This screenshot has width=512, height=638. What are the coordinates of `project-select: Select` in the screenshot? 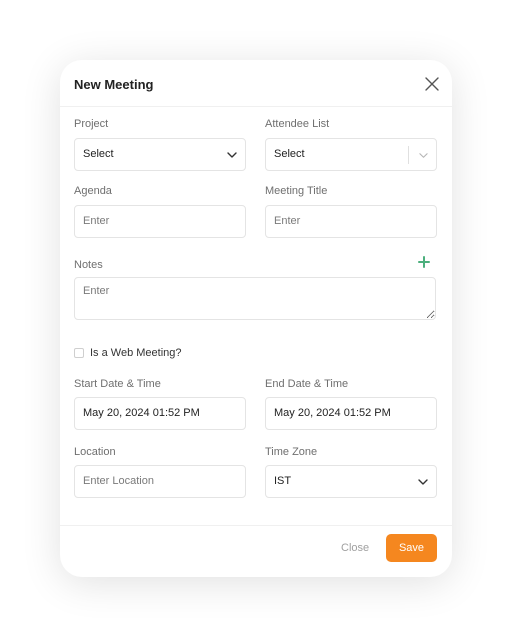 It's located at (160, 154).